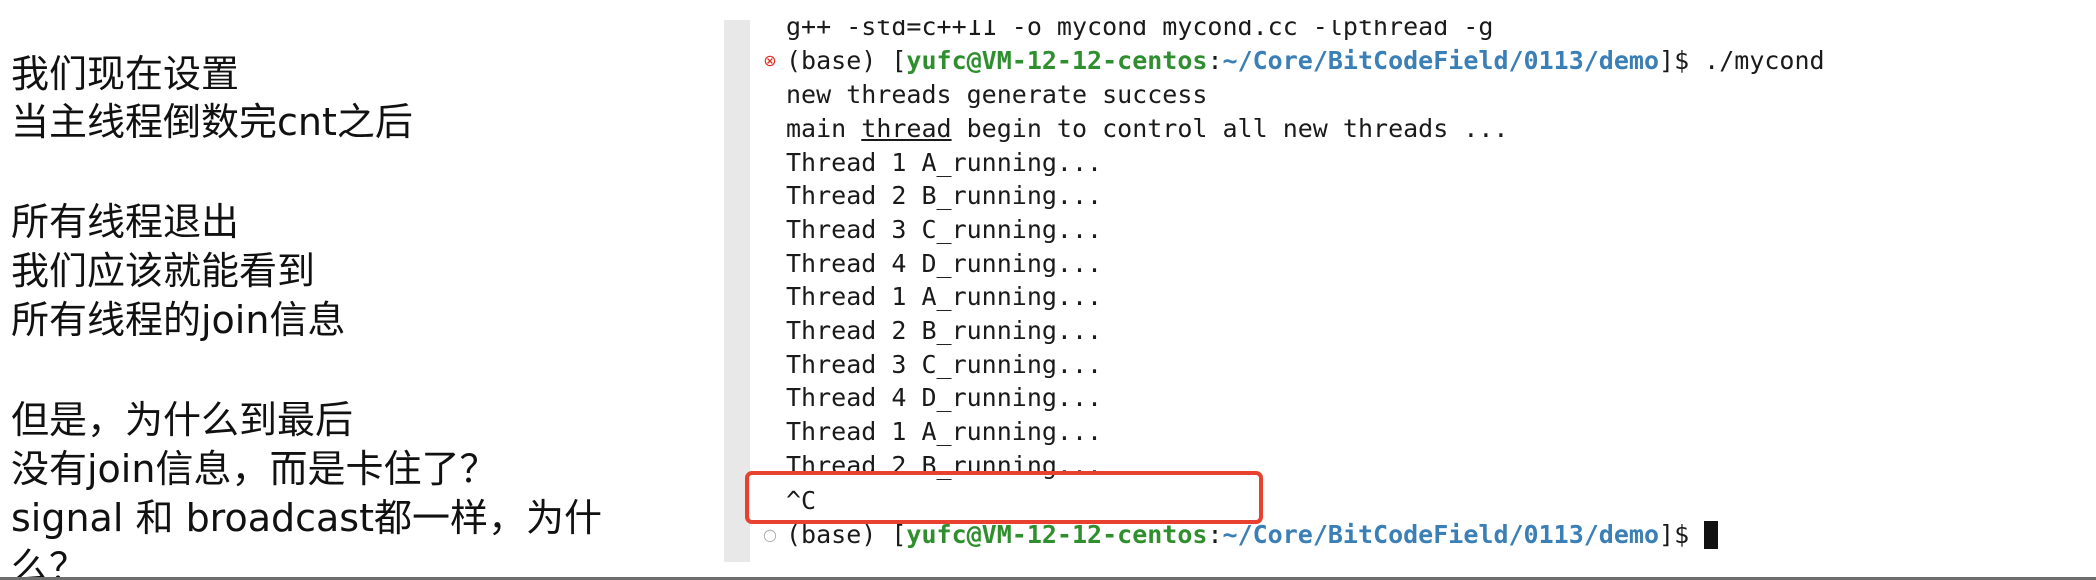  Describe the element at coordinates (1004, 497) in the screenshot. I see `interrupt-highlight-box` at that location.